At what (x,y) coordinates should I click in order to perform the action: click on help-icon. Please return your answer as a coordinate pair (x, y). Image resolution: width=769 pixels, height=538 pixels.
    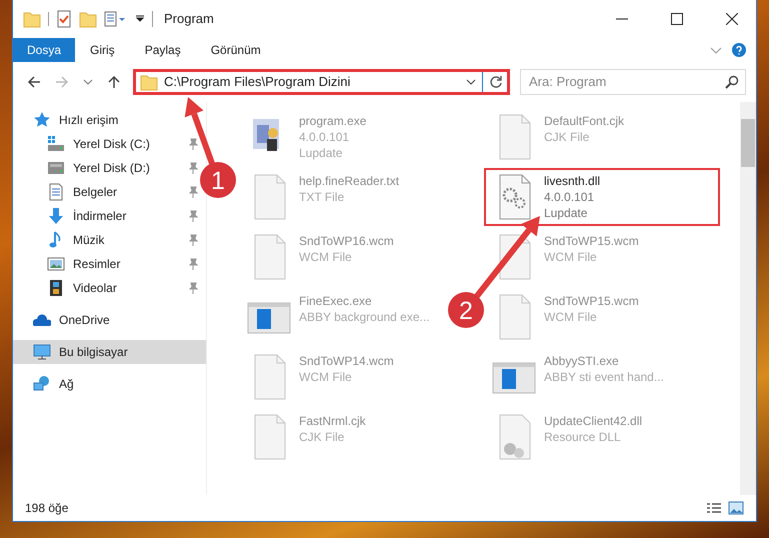
    Looking at the image, I should click on (739, 50).